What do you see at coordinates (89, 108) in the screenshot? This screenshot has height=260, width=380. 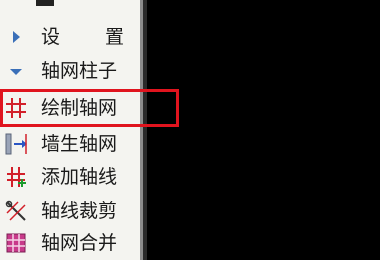 I see `highlight-box` at bounding box center [89, 108].